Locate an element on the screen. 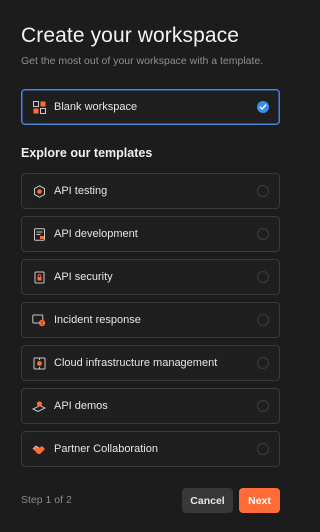 This screenshot has width=320, height=532. template-label: API testing is located at coordinates (81, 191).